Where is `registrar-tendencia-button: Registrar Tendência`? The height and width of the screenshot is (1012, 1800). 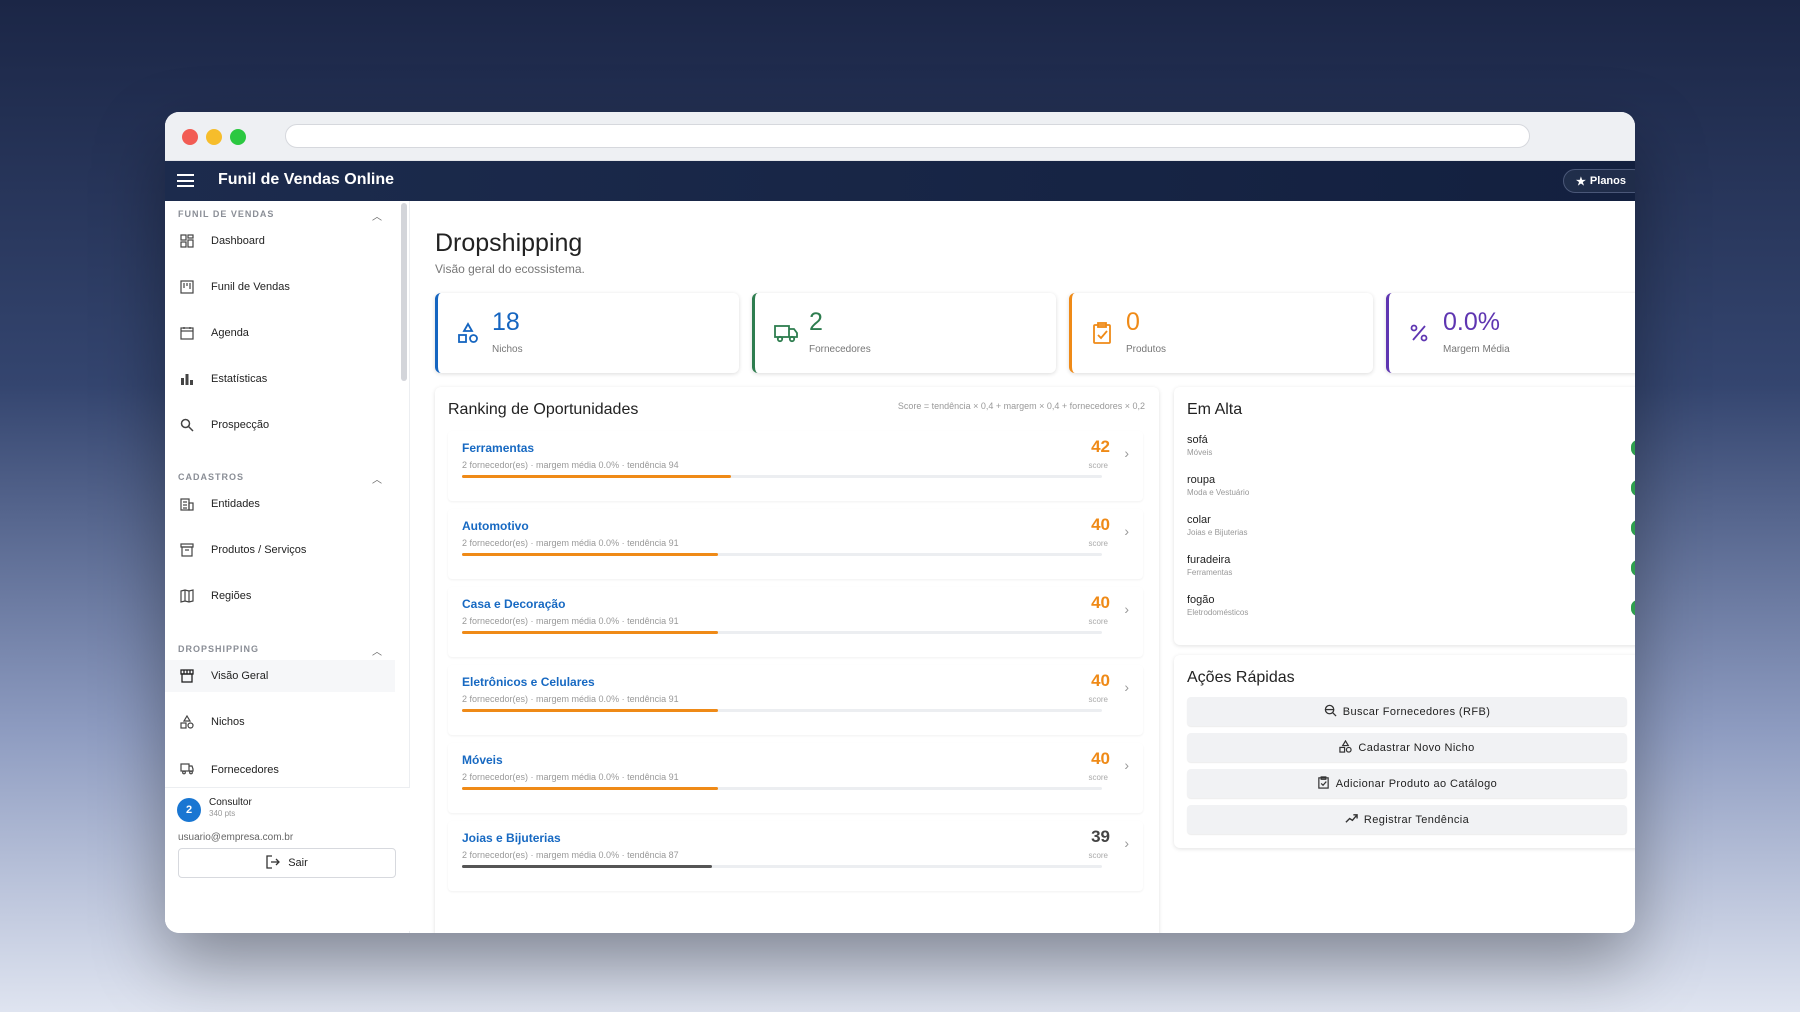 registrar-tendencia-button: Registrar Tendência is located at coordinates (1407, 819).